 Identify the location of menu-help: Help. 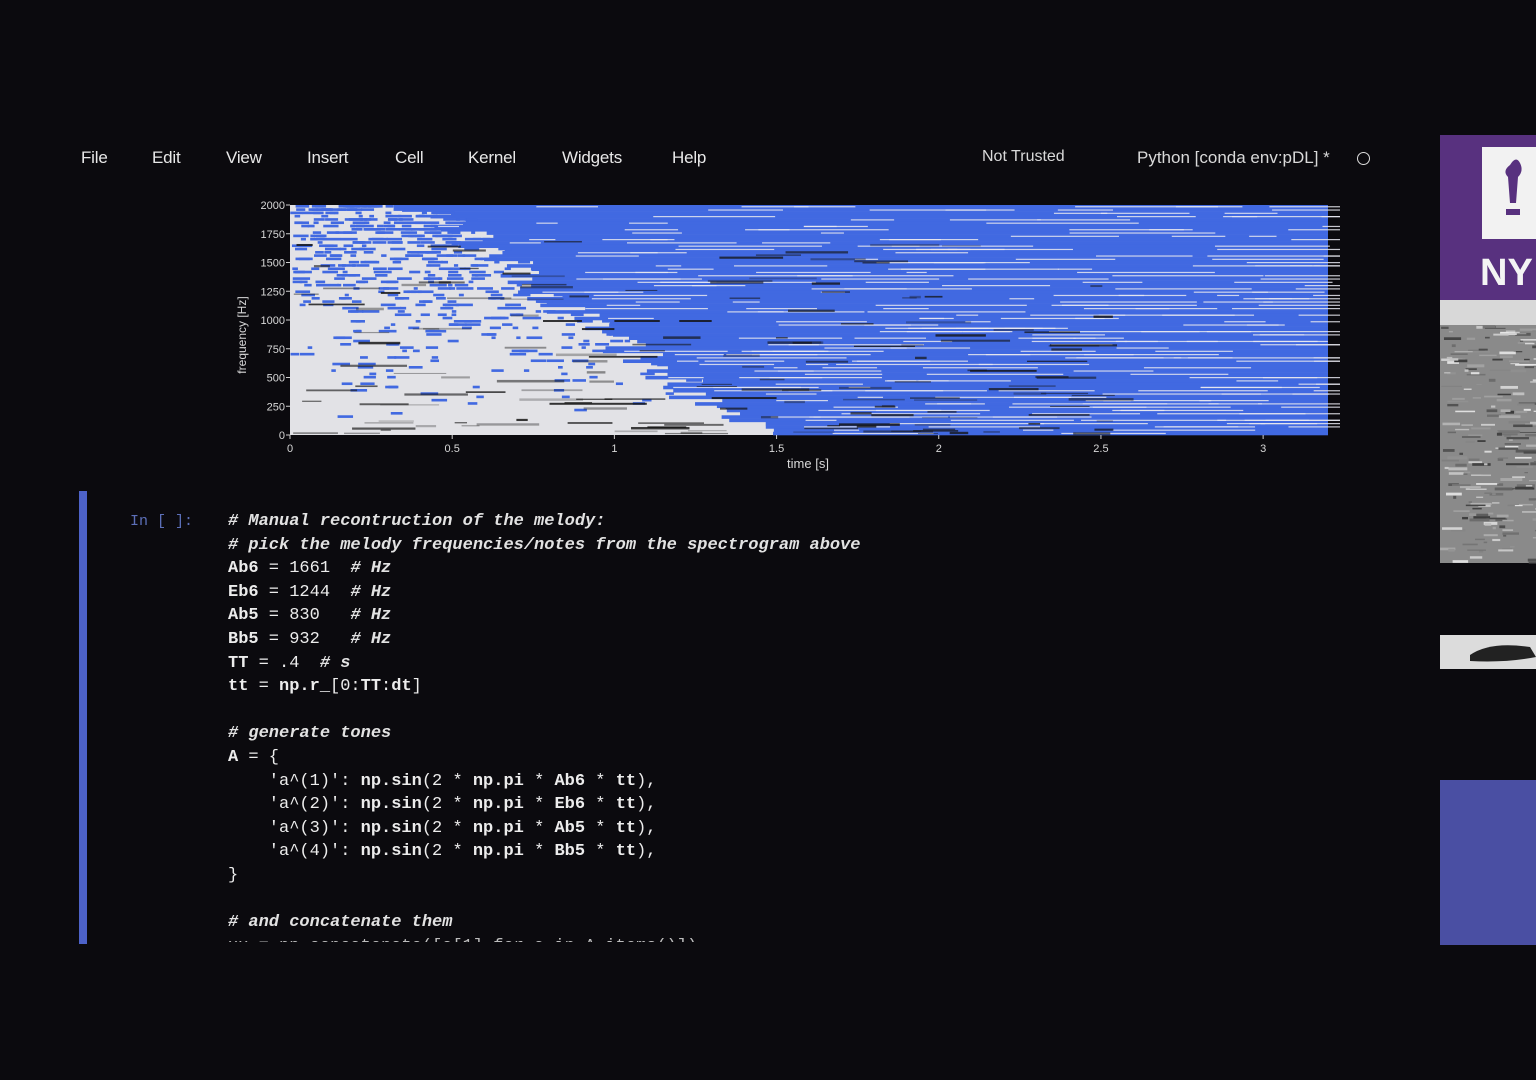
(689, 158).